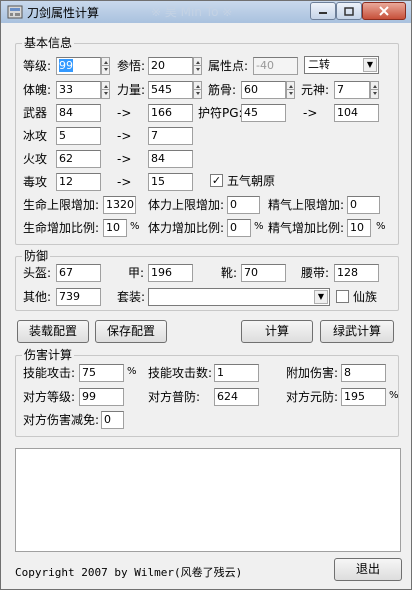  What do you see at coordinates (131, 297) in the screenshot?
I see `set-label: 套装:` at bounding box center [131, 297].